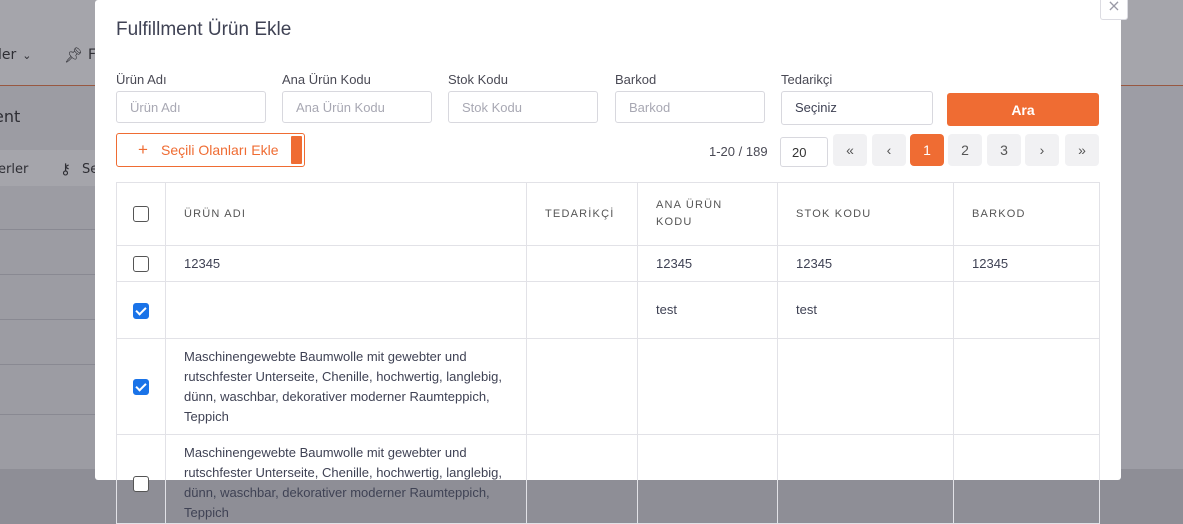 Image resolution: width=1183 pixels, height=524 pixels. What do you see at coordinates (143, 149) in the screenshot?
I see `plus-icon: +` at bounding box center [143, 149].